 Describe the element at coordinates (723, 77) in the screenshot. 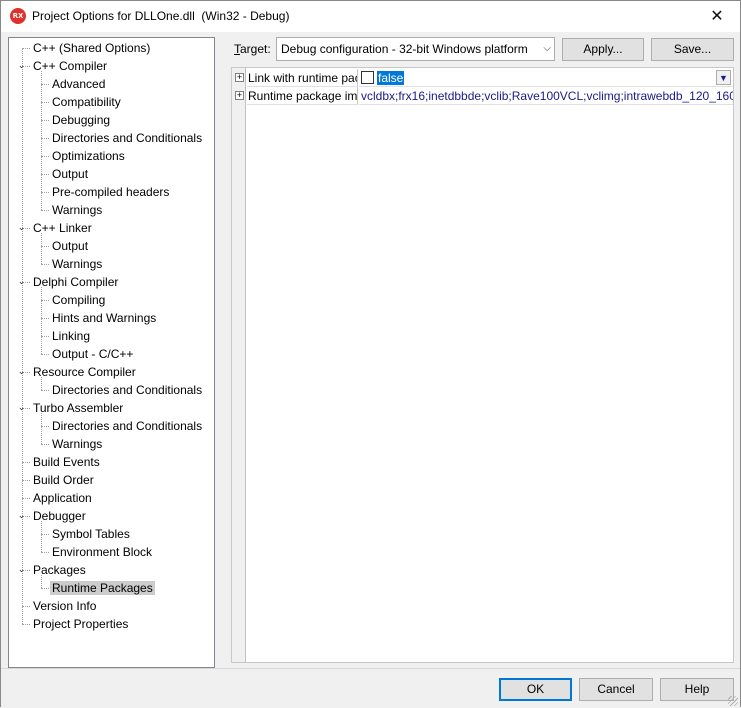

I see `dropdown-arrow-icon: ▼` at that location.